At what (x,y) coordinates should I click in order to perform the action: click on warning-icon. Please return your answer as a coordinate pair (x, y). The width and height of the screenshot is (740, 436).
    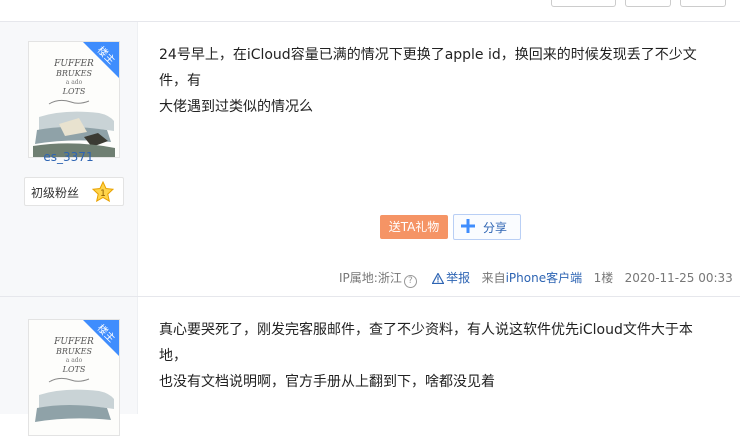
    Looking at the image, I should click on (438, 278).